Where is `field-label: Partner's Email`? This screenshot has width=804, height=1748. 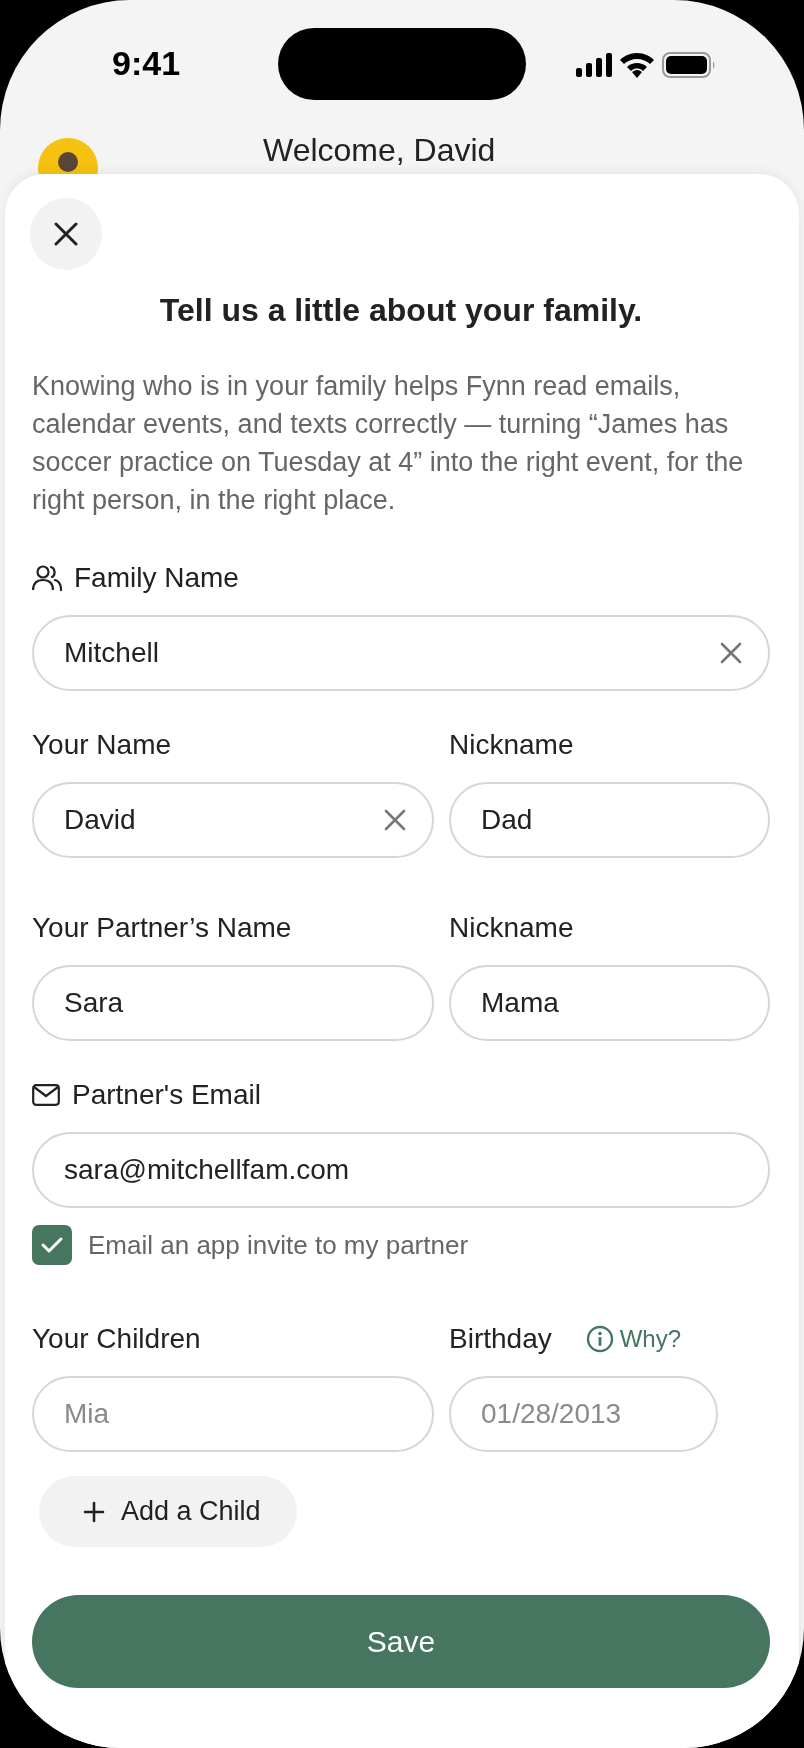
field-label: Partner's Email is located at coordinates (166, 1095).